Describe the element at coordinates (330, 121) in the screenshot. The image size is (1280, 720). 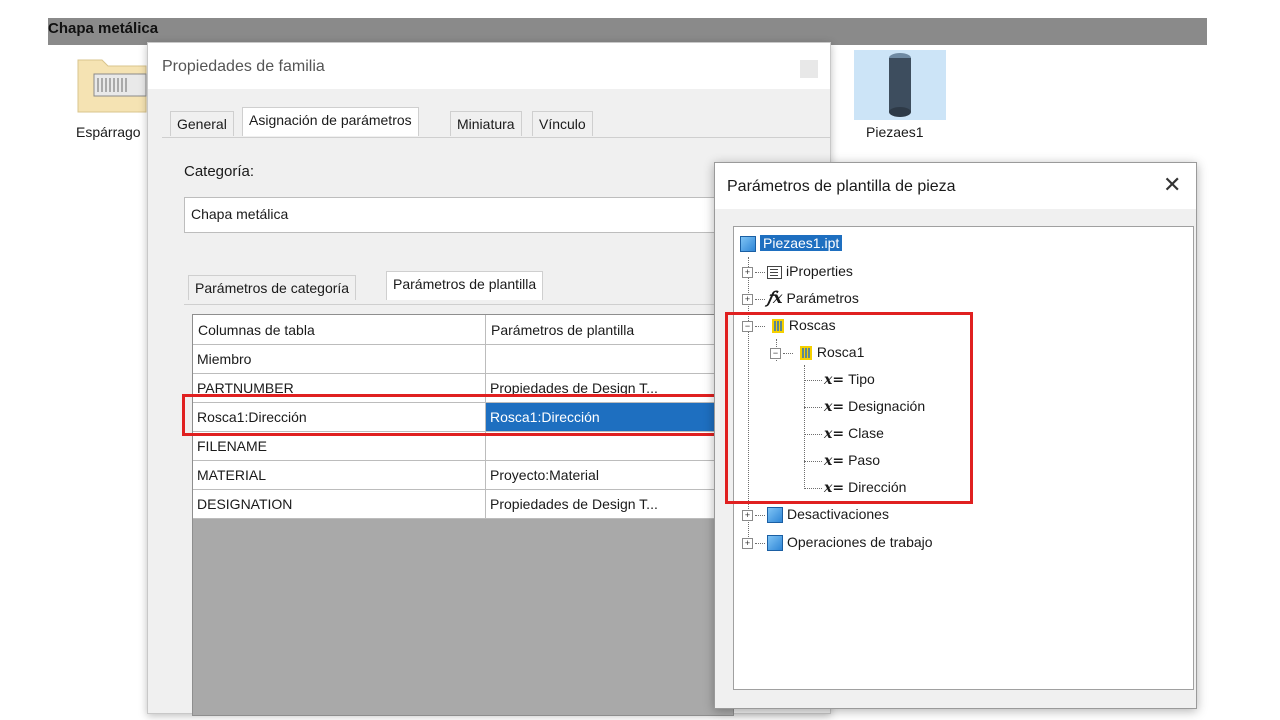
I see `tab-asignacion-parametros: Asignación de parámetros` at that location.